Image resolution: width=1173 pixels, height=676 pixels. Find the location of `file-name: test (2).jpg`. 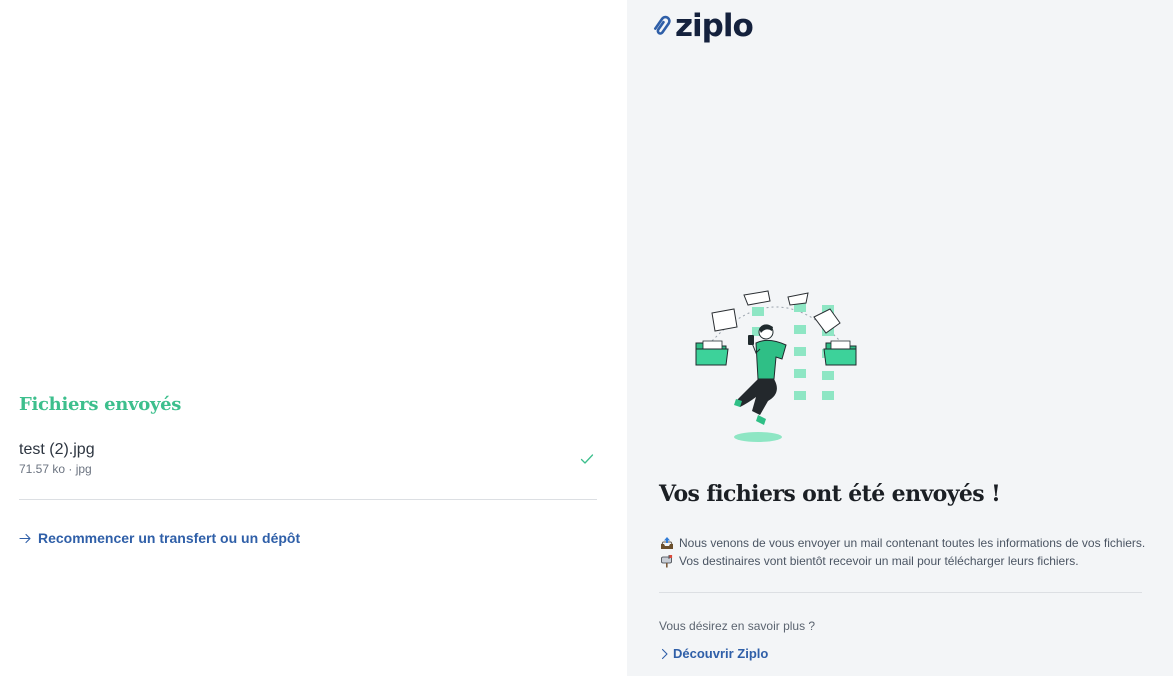

file-name: test (2).jpg is located at coordinates (57, 449).